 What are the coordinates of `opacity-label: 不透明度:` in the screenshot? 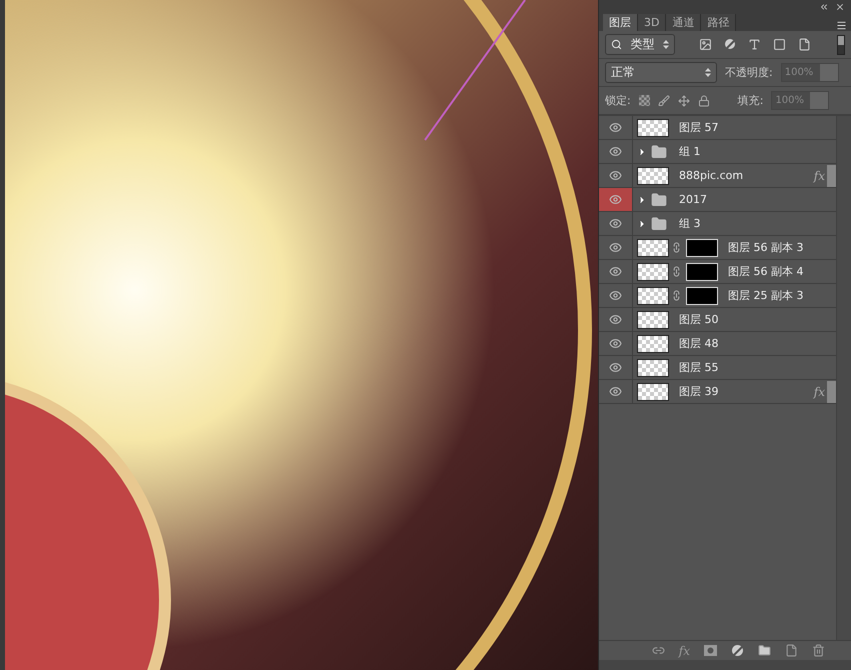 It's located at (749, 72).